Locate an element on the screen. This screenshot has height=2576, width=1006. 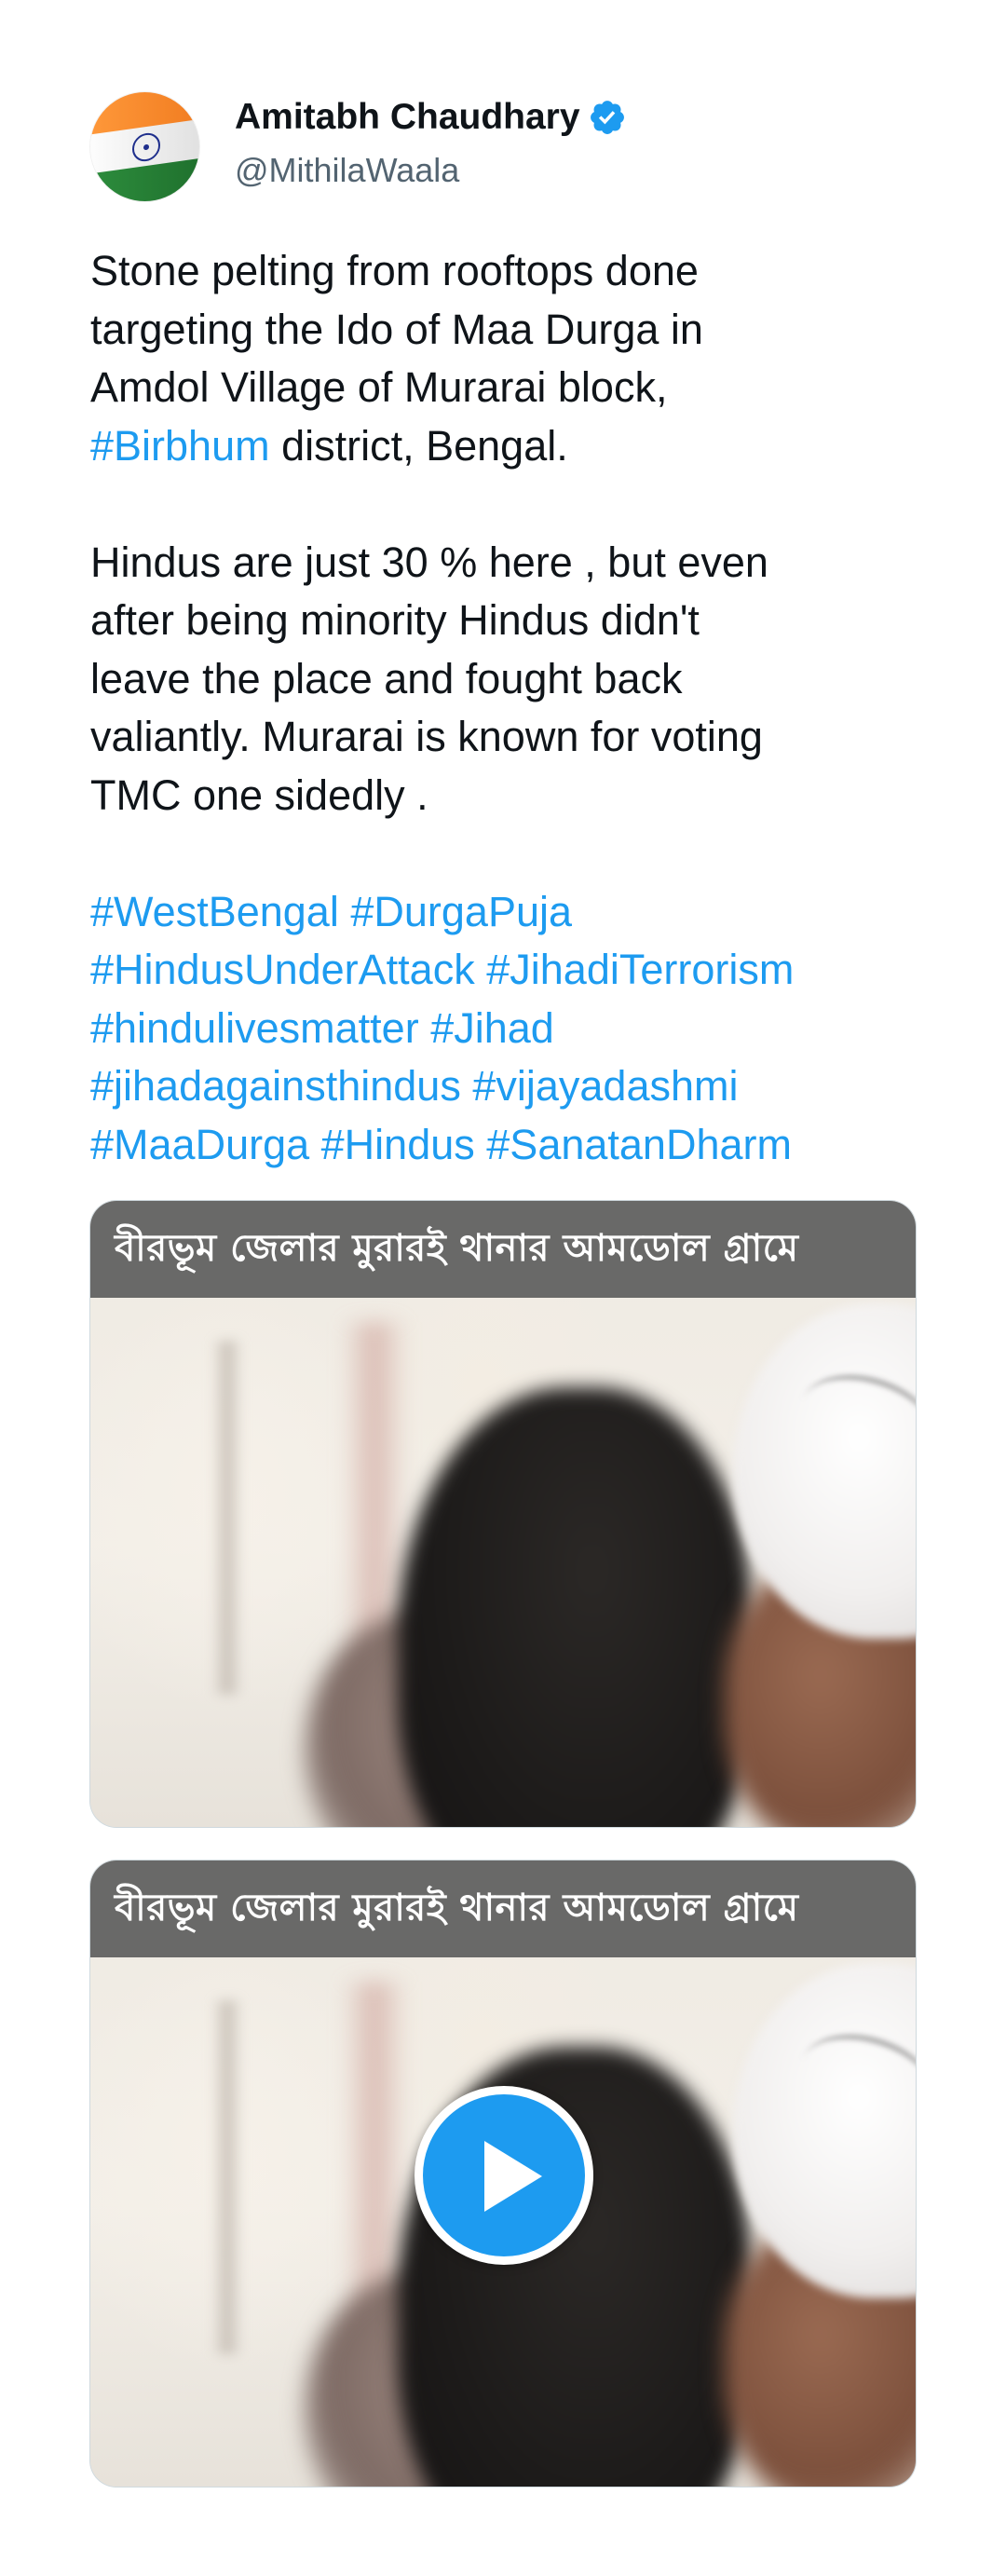
hashtag-link: #jihadagainsthindus is located at coordinates (275, 1086).